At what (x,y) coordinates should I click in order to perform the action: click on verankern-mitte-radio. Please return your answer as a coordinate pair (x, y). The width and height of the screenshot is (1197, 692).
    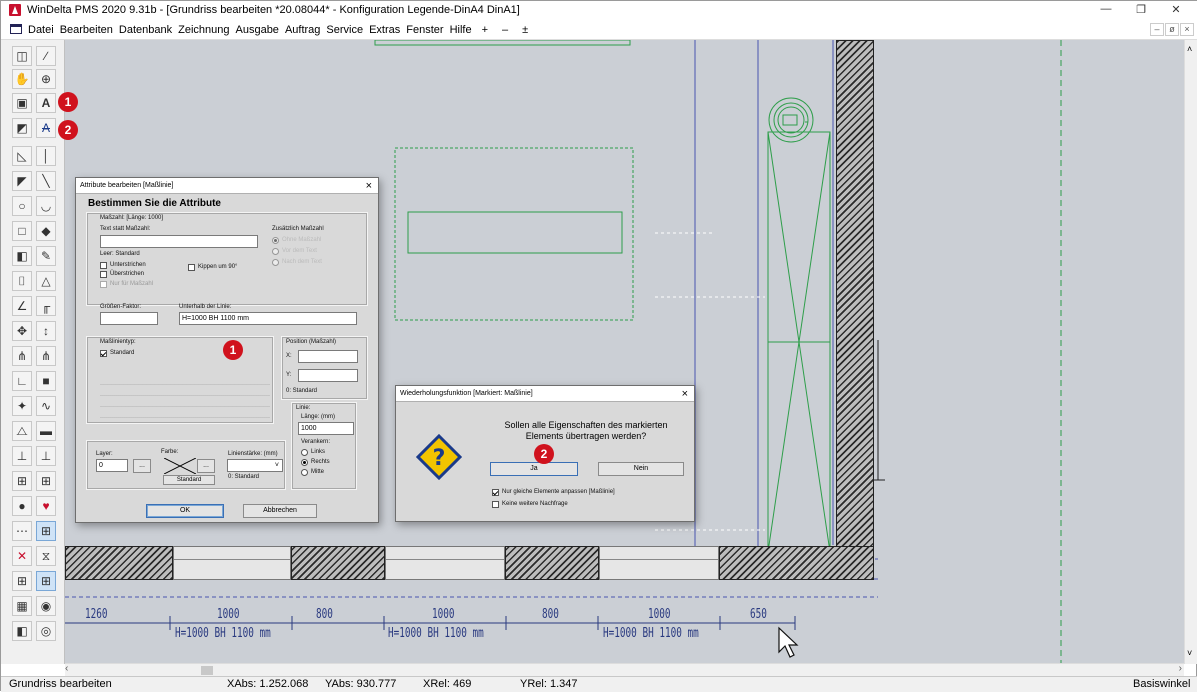
    Looking at the image, I should click on (304, 472).